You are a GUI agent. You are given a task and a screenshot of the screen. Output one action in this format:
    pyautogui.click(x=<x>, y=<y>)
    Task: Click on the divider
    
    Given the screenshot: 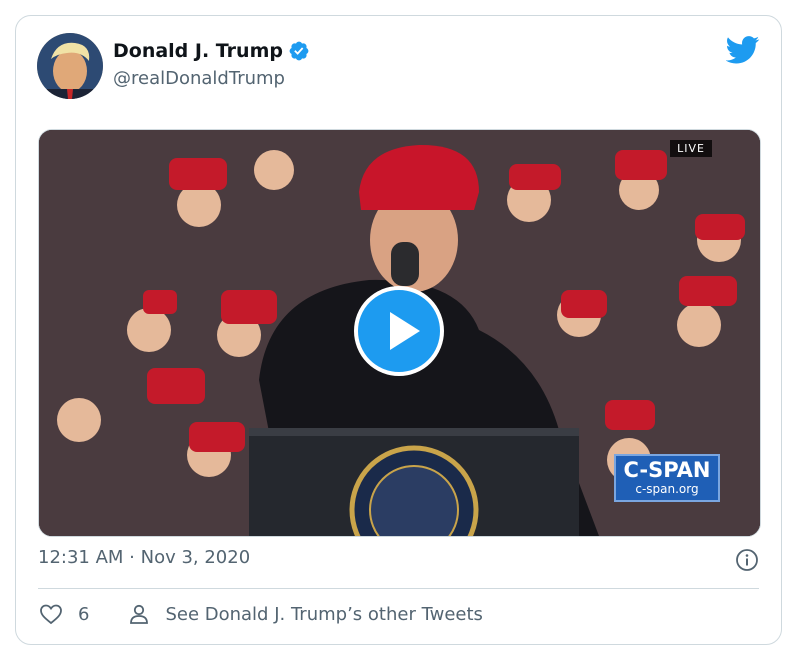 What is the action you would take?
    pyautogui.click(x=398, y=588)
    